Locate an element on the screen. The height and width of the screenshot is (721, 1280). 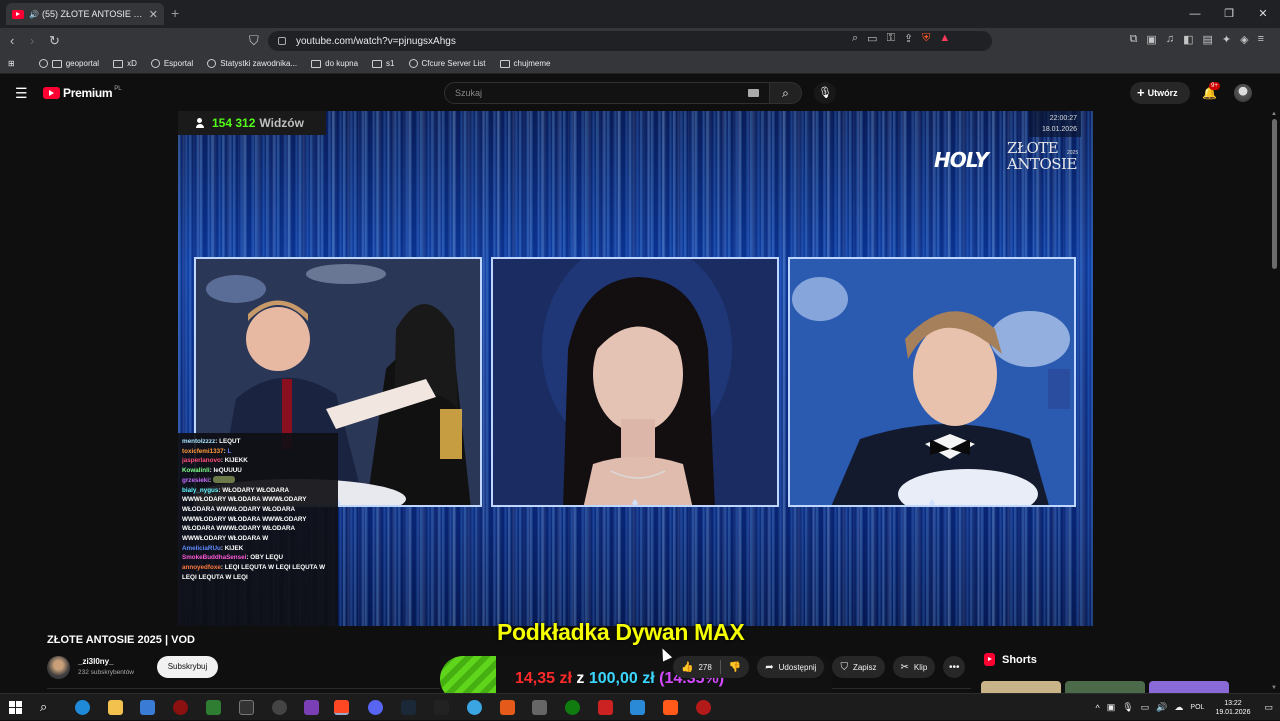
folder-icon is located at coordinates (316, 64).